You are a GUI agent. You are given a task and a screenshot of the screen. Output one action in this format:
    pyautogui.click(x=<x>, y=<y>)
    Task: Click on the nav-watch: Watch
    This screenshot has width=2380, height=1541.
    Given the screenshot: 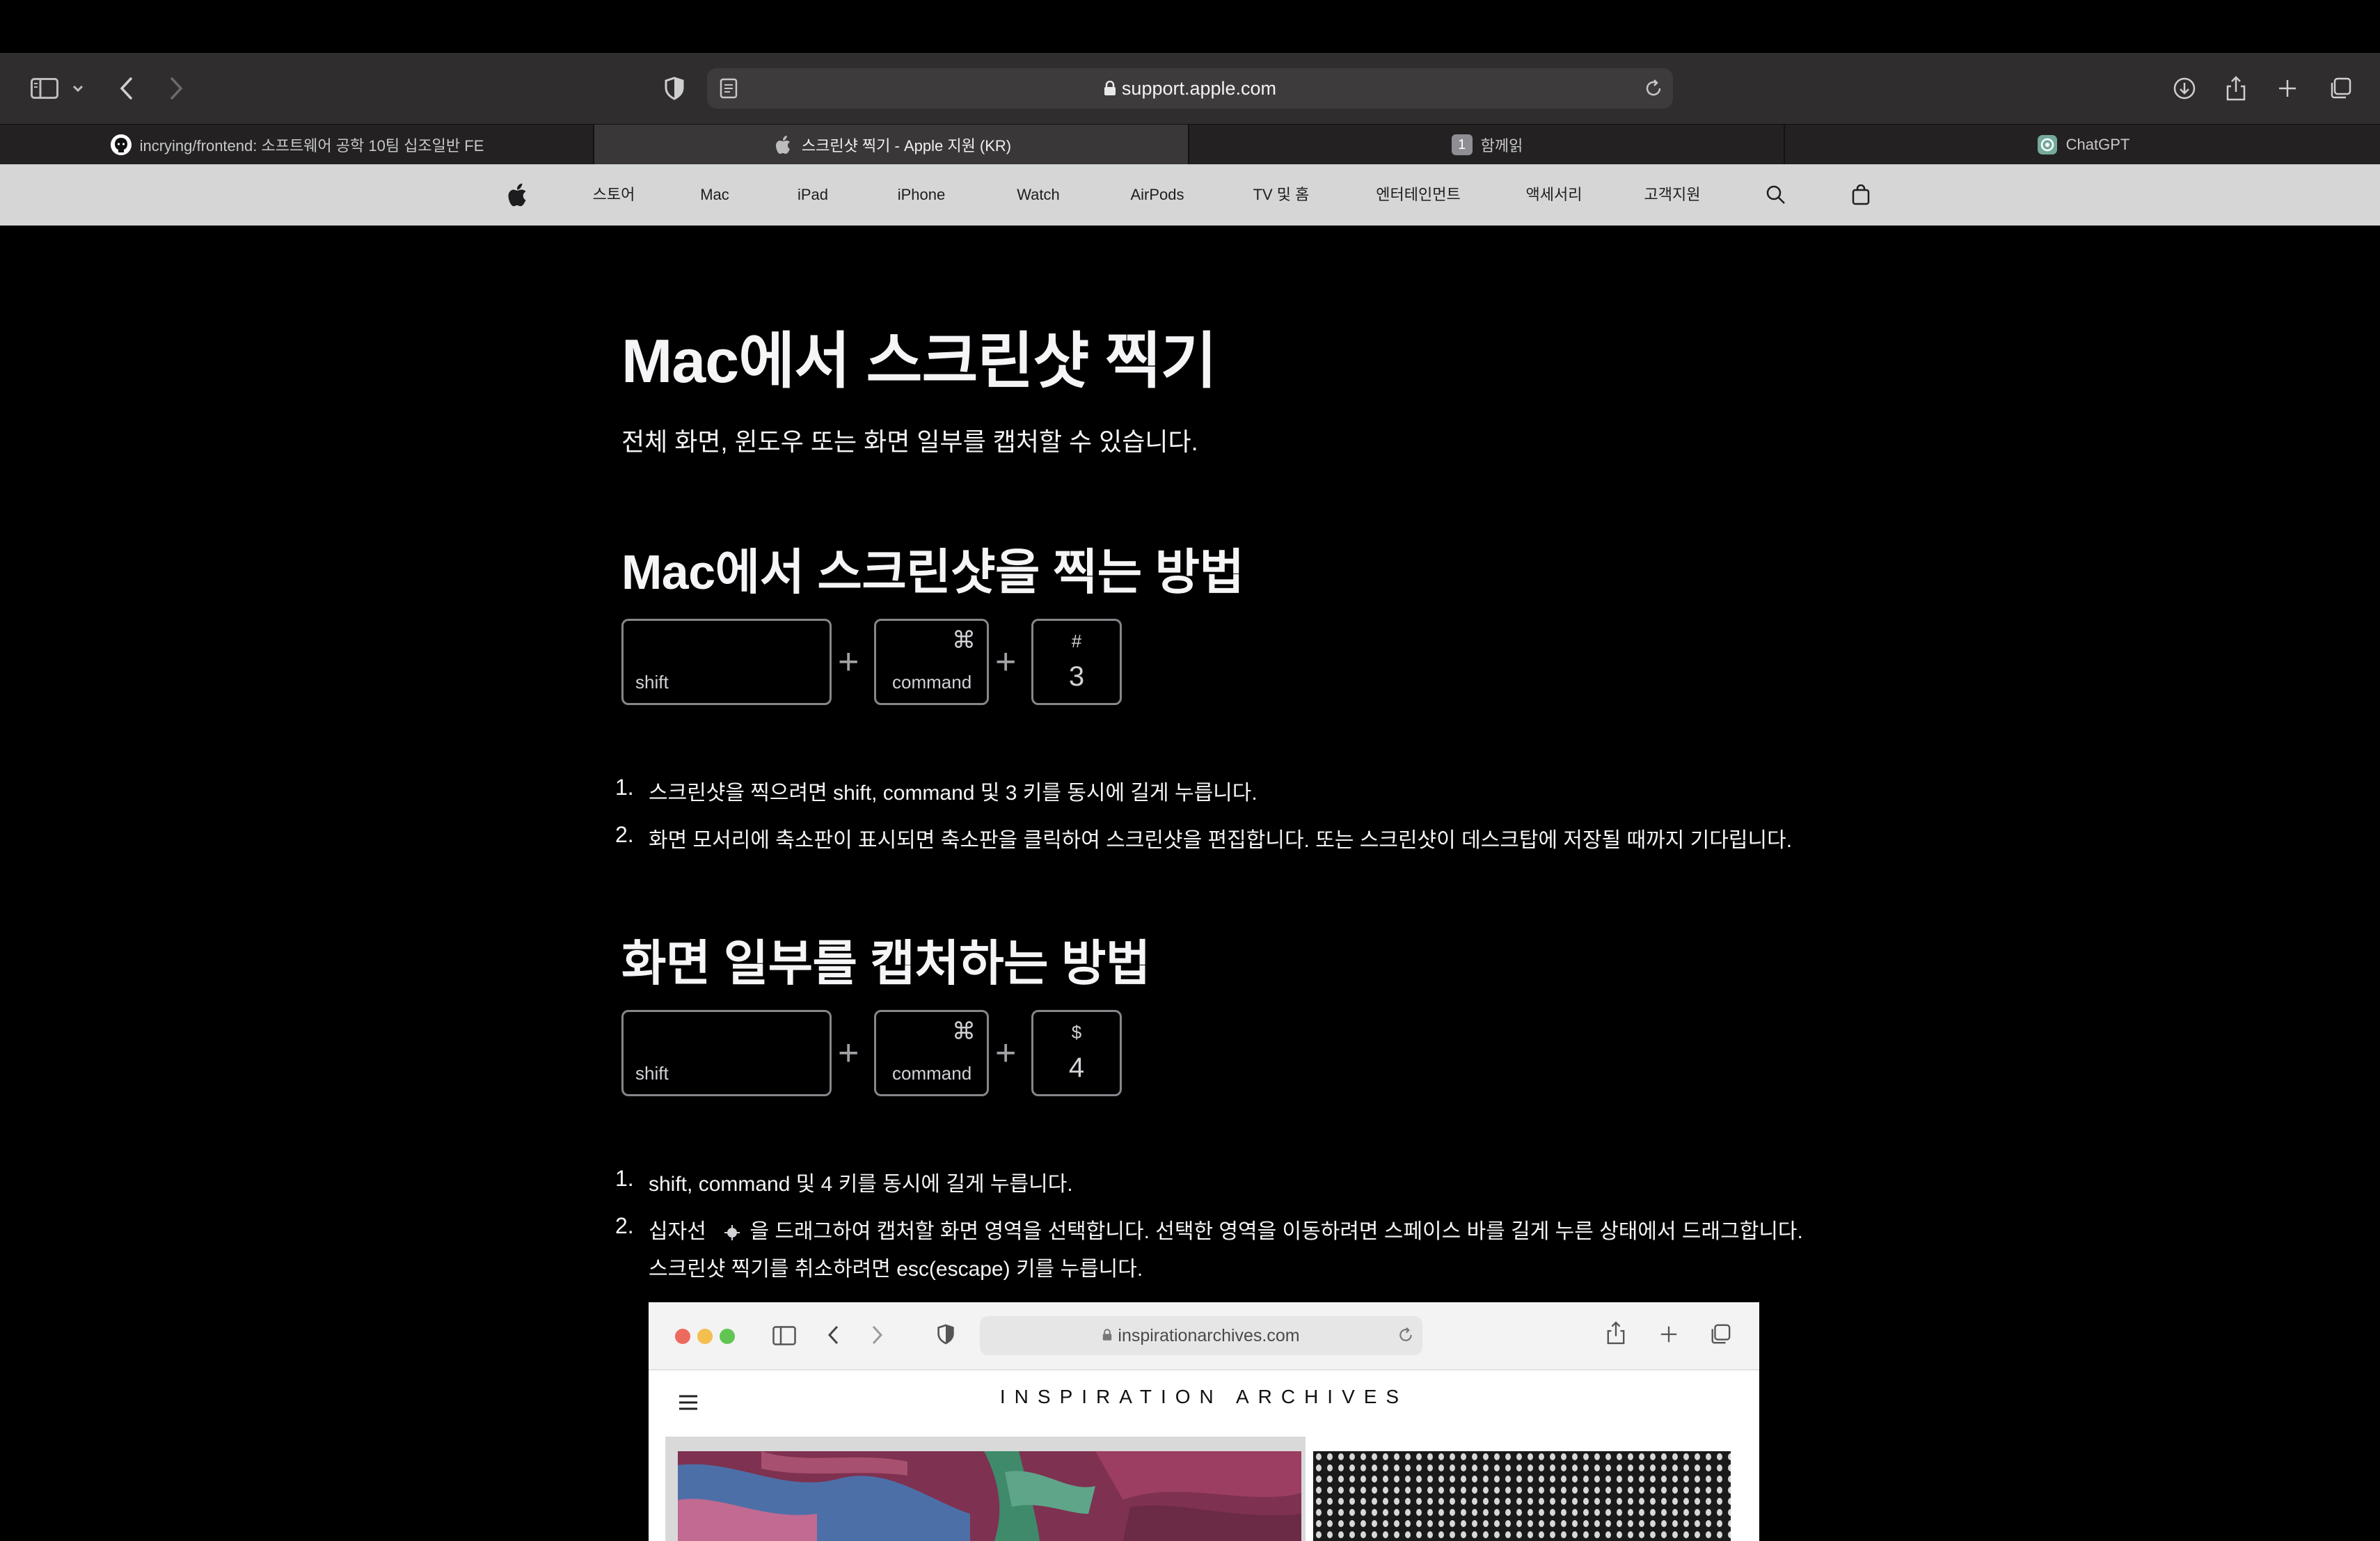 What is the action you would take?
    pyautogui.click(x=1038, y=195)
    